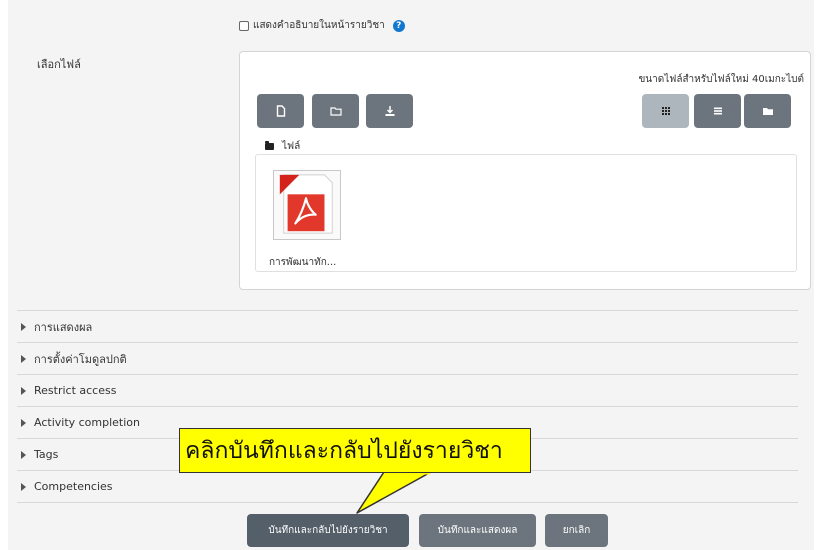 This screenshot has width=819, height=550. Describe the element at coordinates (63, 327) in the screenshot. I see `section-label: การแสดงผล` at that location.